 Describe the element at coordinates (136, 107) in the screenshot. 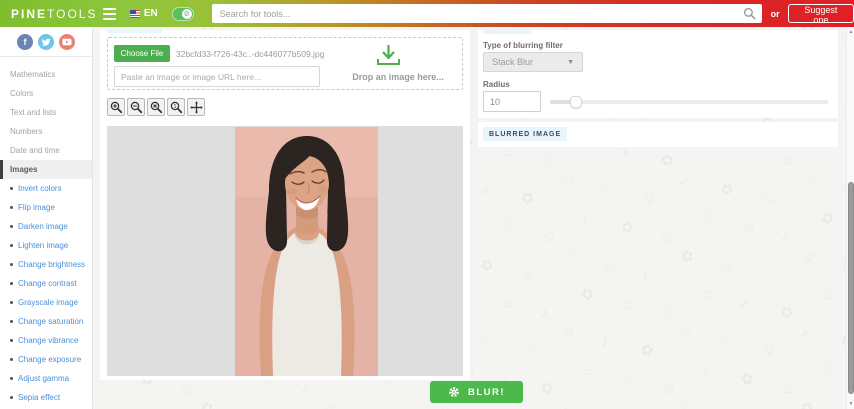

I see `zoom-out-button` at that location.